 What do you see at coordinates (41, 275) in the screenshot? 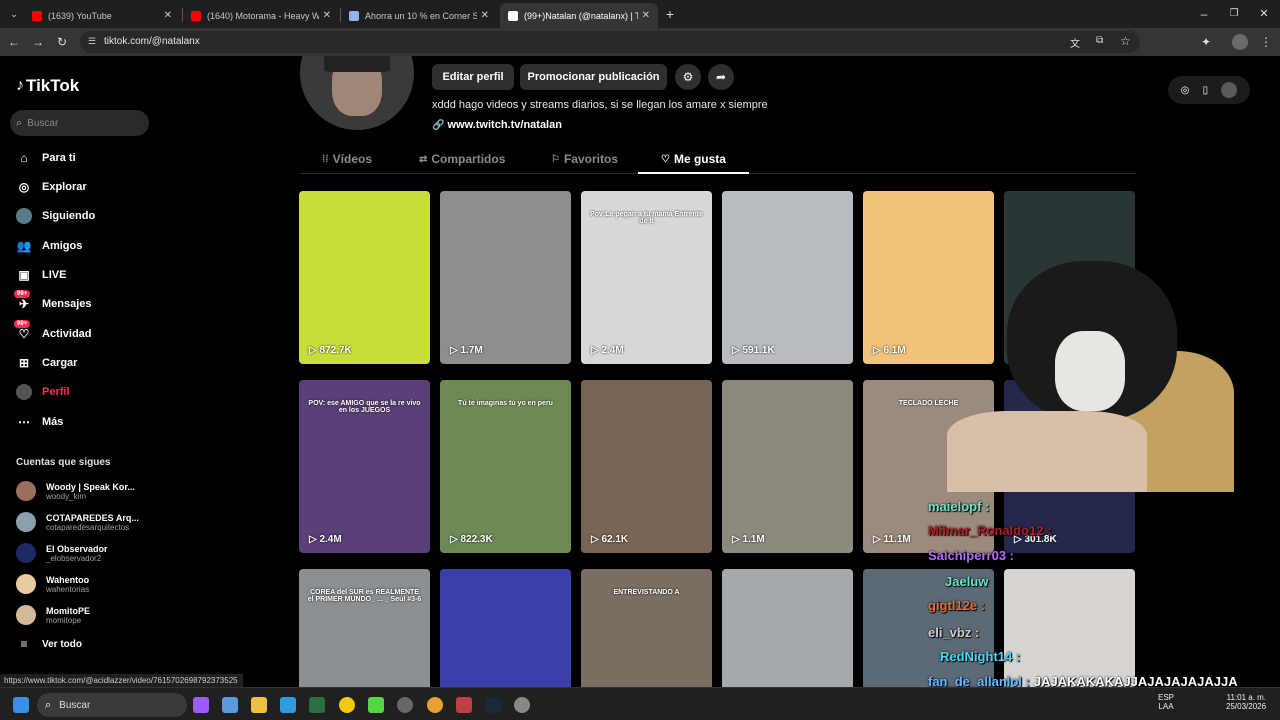
I see `nav-live: ▣ LIVE` at bounding box center [41, 275].